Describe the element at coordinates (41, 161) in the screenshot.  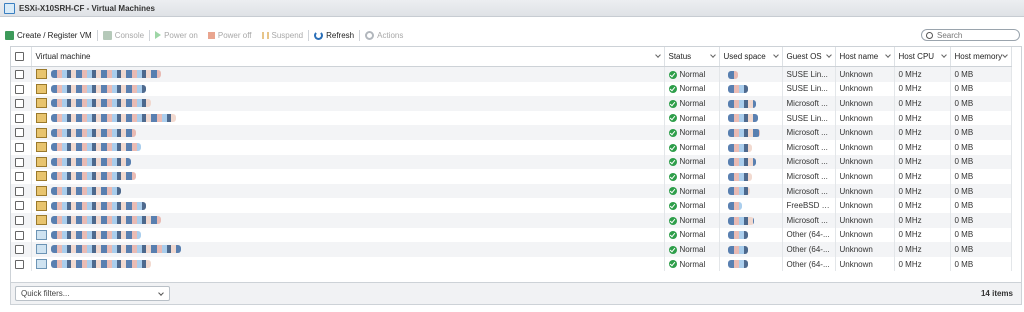
I see `vm-icon` at that location.